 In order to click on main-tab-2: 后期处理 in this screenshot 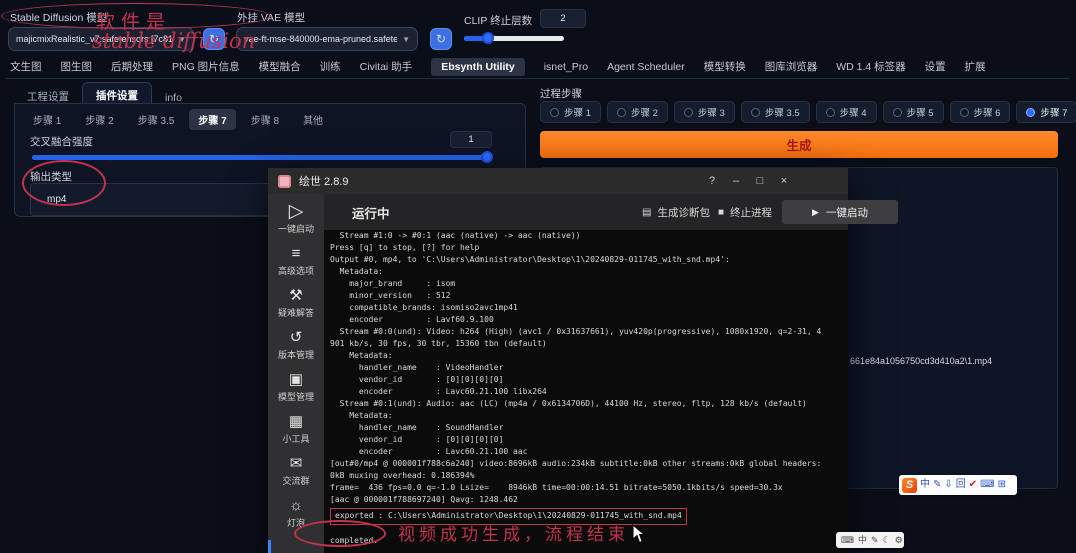, I will do `click(132, 66)`.